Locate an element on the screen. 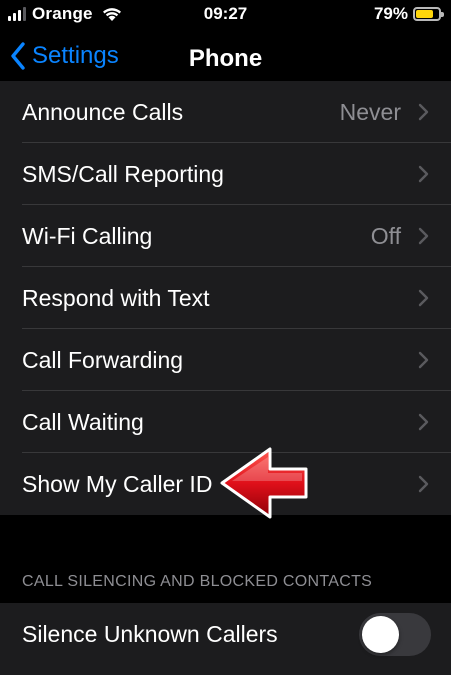  row-value: Off is located at coordinates (385, 236).